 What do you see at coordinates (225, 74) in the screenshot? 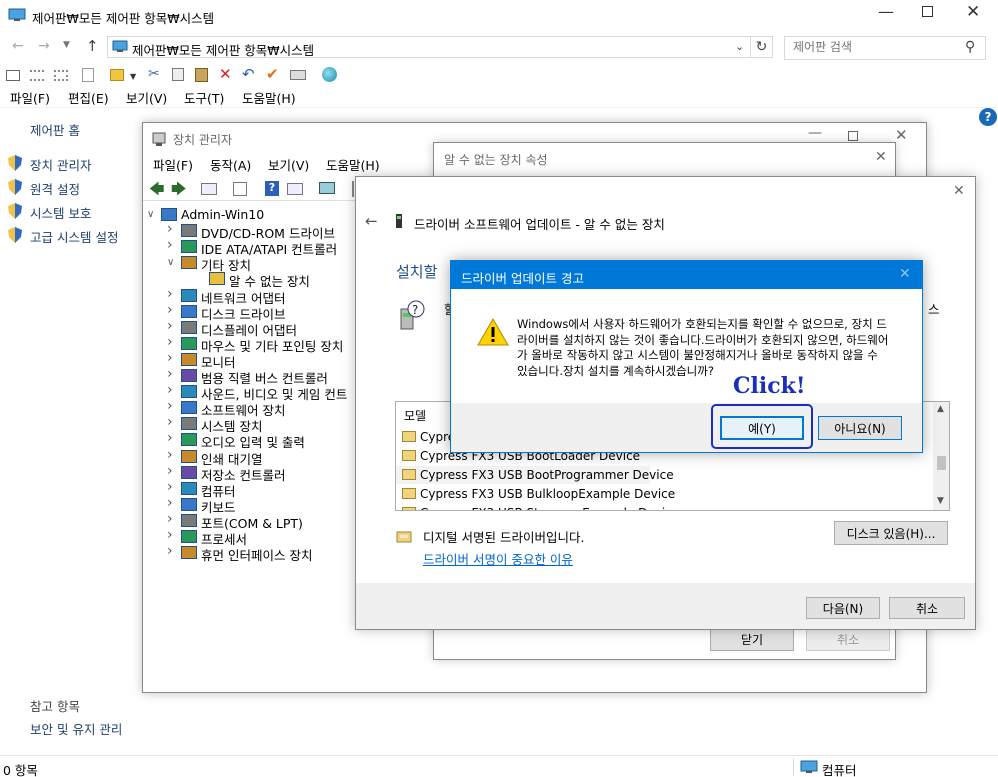
I see `delete-icon: ✕` at bounding box center [225, 74].